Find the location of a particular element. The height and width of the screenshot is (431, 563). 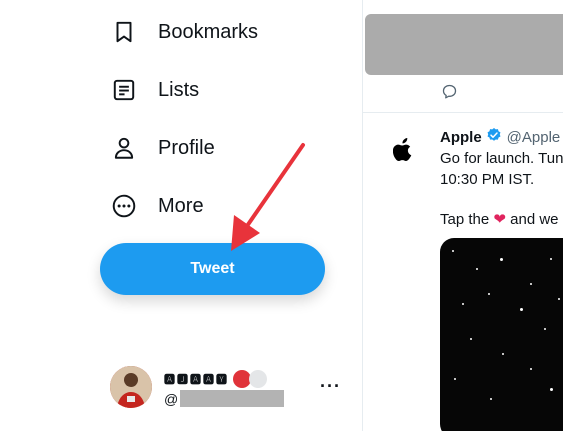

verified-badge-icon is located at coordinates (494, 137).